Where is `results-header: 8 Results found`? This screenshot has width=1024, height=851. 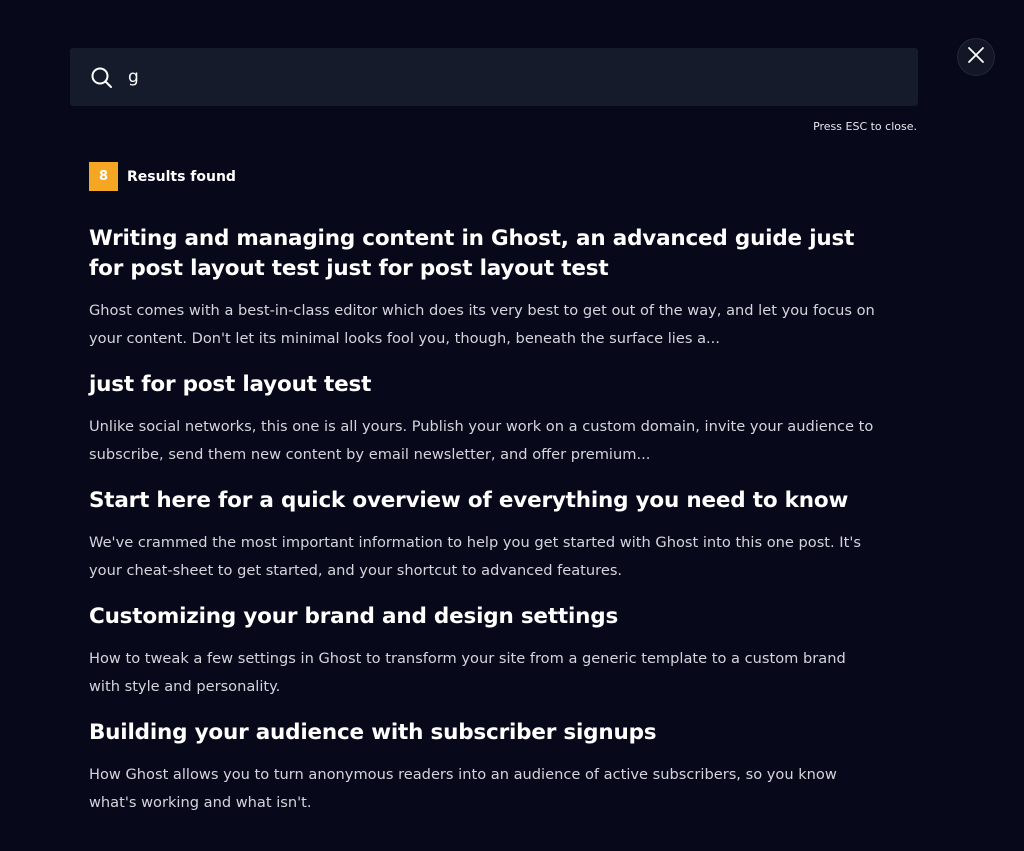 results-header: 8 Results found is located at coordinates (162, 176).